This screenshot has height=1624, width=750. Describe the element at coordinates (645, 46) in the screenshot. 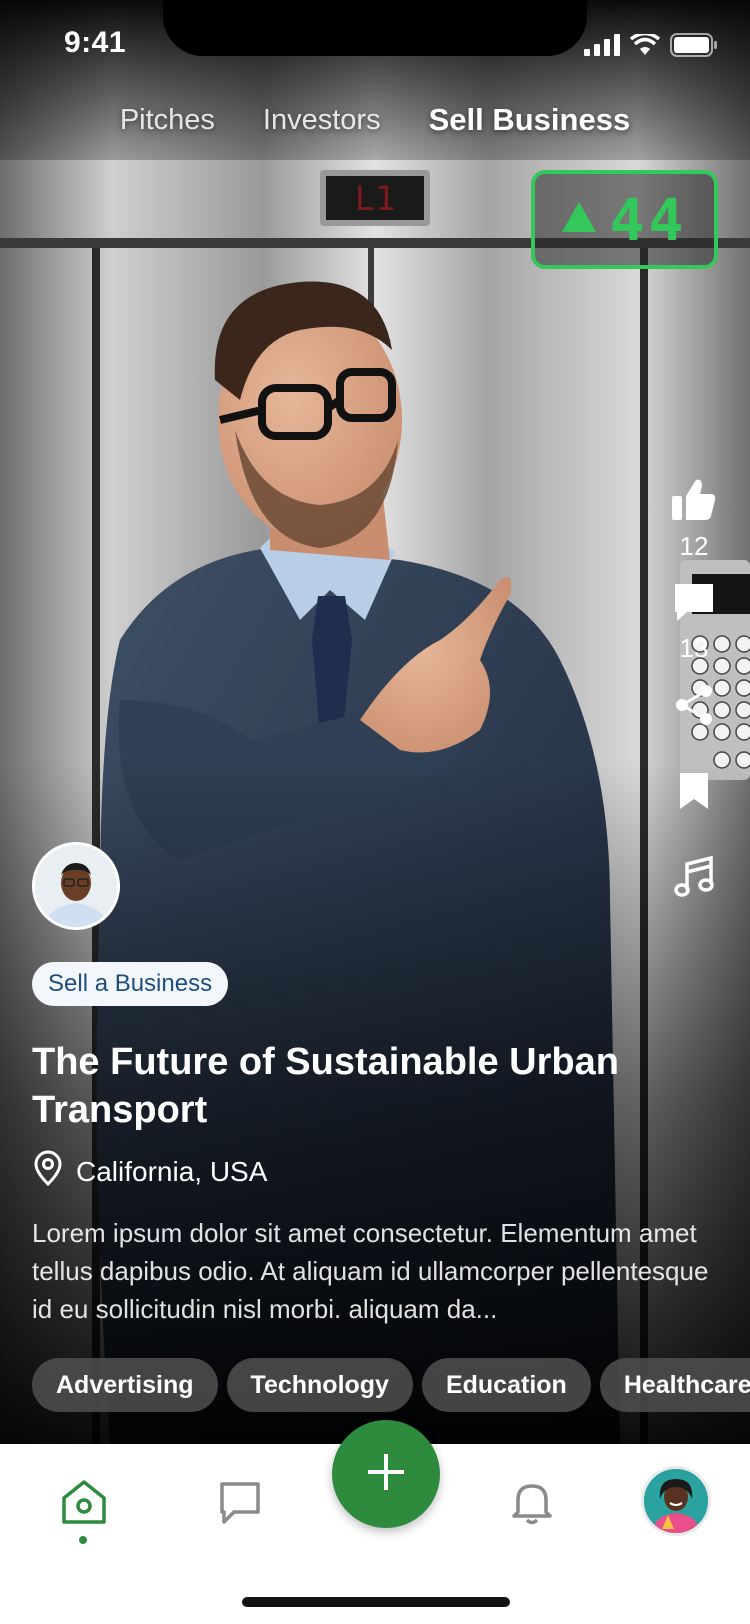

I see `wifi-icon` at that location.